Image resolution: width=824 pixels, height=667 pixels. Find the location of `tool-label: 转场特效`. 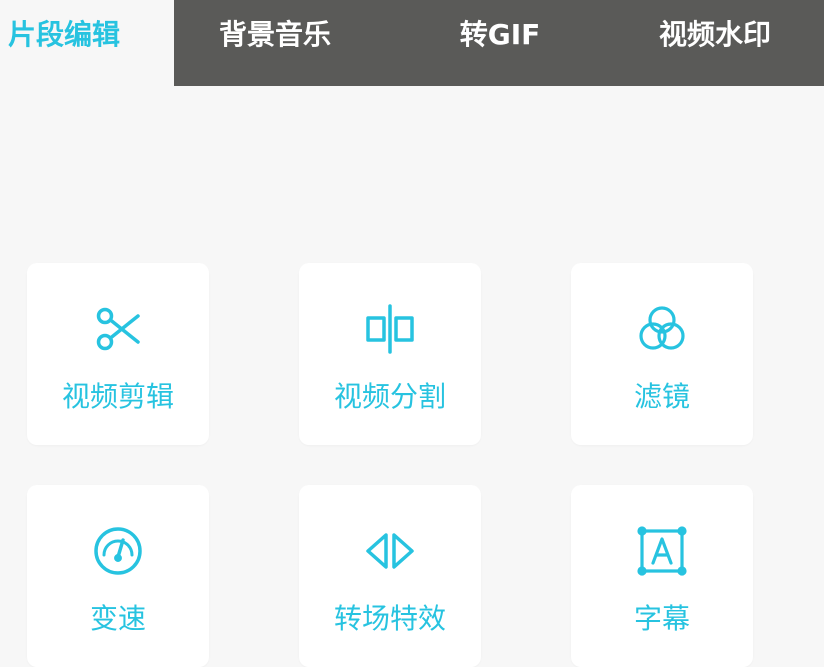

tool-label: 转场特效 is located at coordinates (389, 618).